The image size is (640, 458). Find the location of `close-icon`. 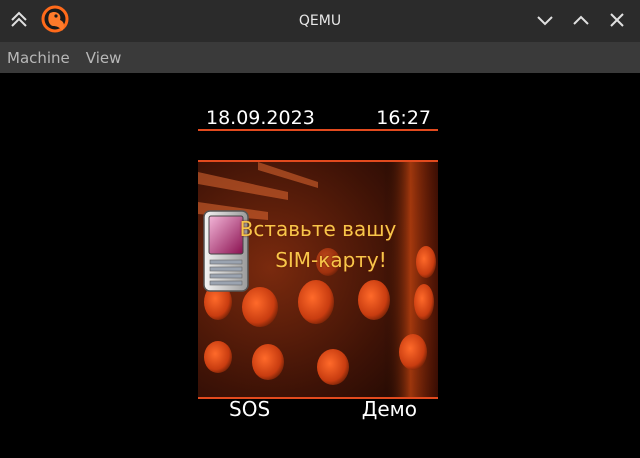

close-icon is located at coordinates (617, 20).